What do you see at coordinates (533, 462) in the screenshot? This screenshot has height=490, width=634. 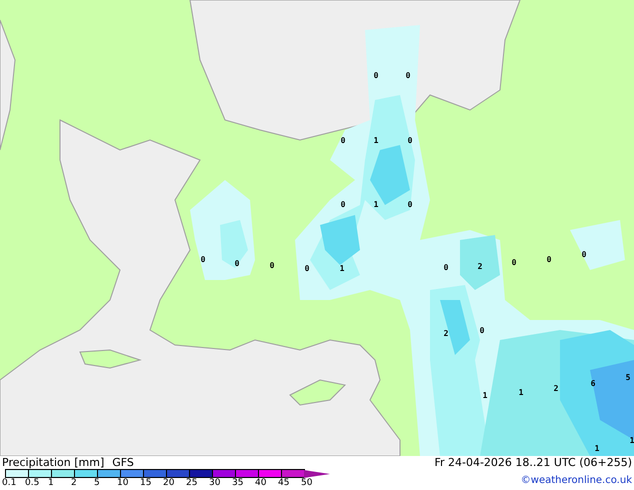 I see `valid-time: Fr 24-04-2026 18..21 UTC (06+255)` at bounding box center [533, 462].